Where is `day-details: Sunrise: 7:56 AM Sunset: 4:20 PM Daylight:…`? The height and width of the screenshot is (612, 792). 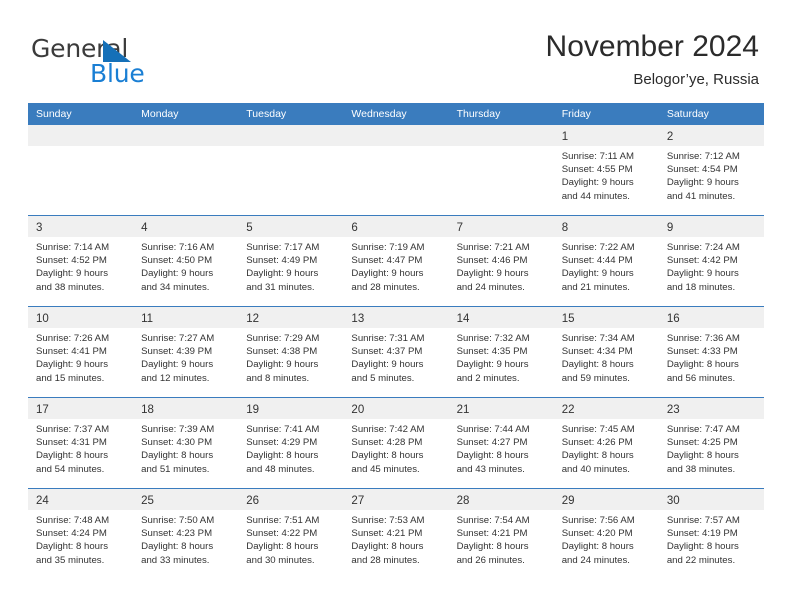
day-details: Sunrise: 7:56 AM Sunset: 4:20 PM Daylight:… is located at coordinates (606, 538).